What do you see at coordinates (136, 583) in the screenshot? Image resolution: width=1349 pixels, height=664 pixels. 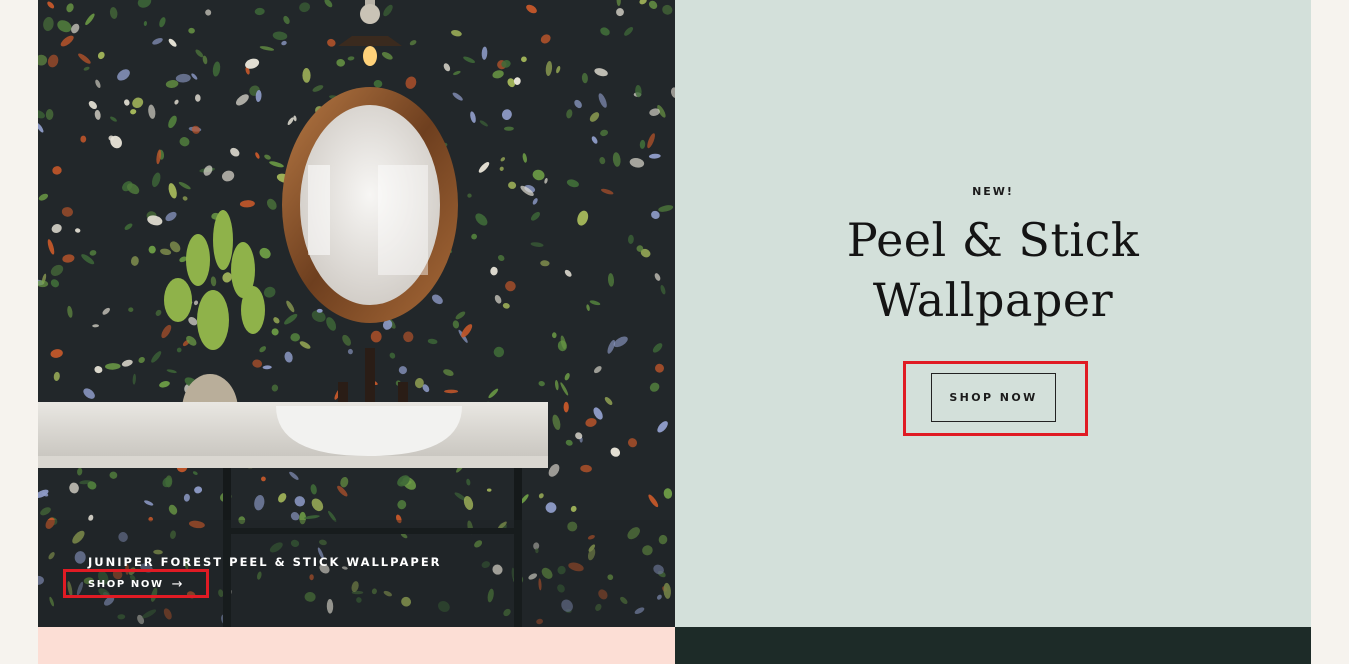 I see `highlight-box-hero-shop-now` at bounding box center [136, 583].